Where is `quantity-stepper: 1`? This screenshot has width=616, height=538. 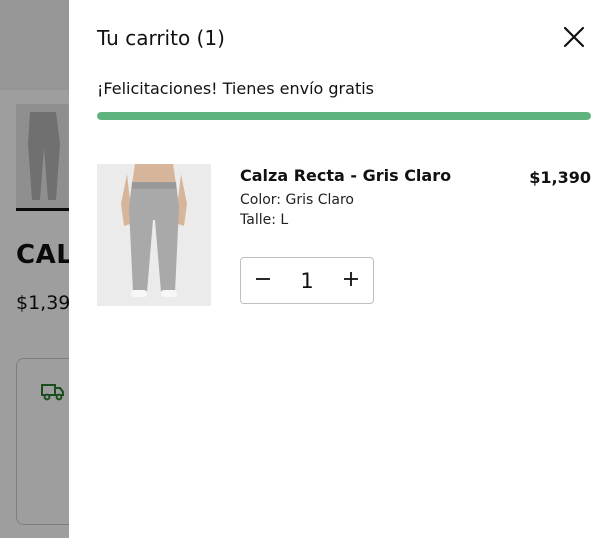
quantity-stepper: 1 is located at coordinates (307, 280).